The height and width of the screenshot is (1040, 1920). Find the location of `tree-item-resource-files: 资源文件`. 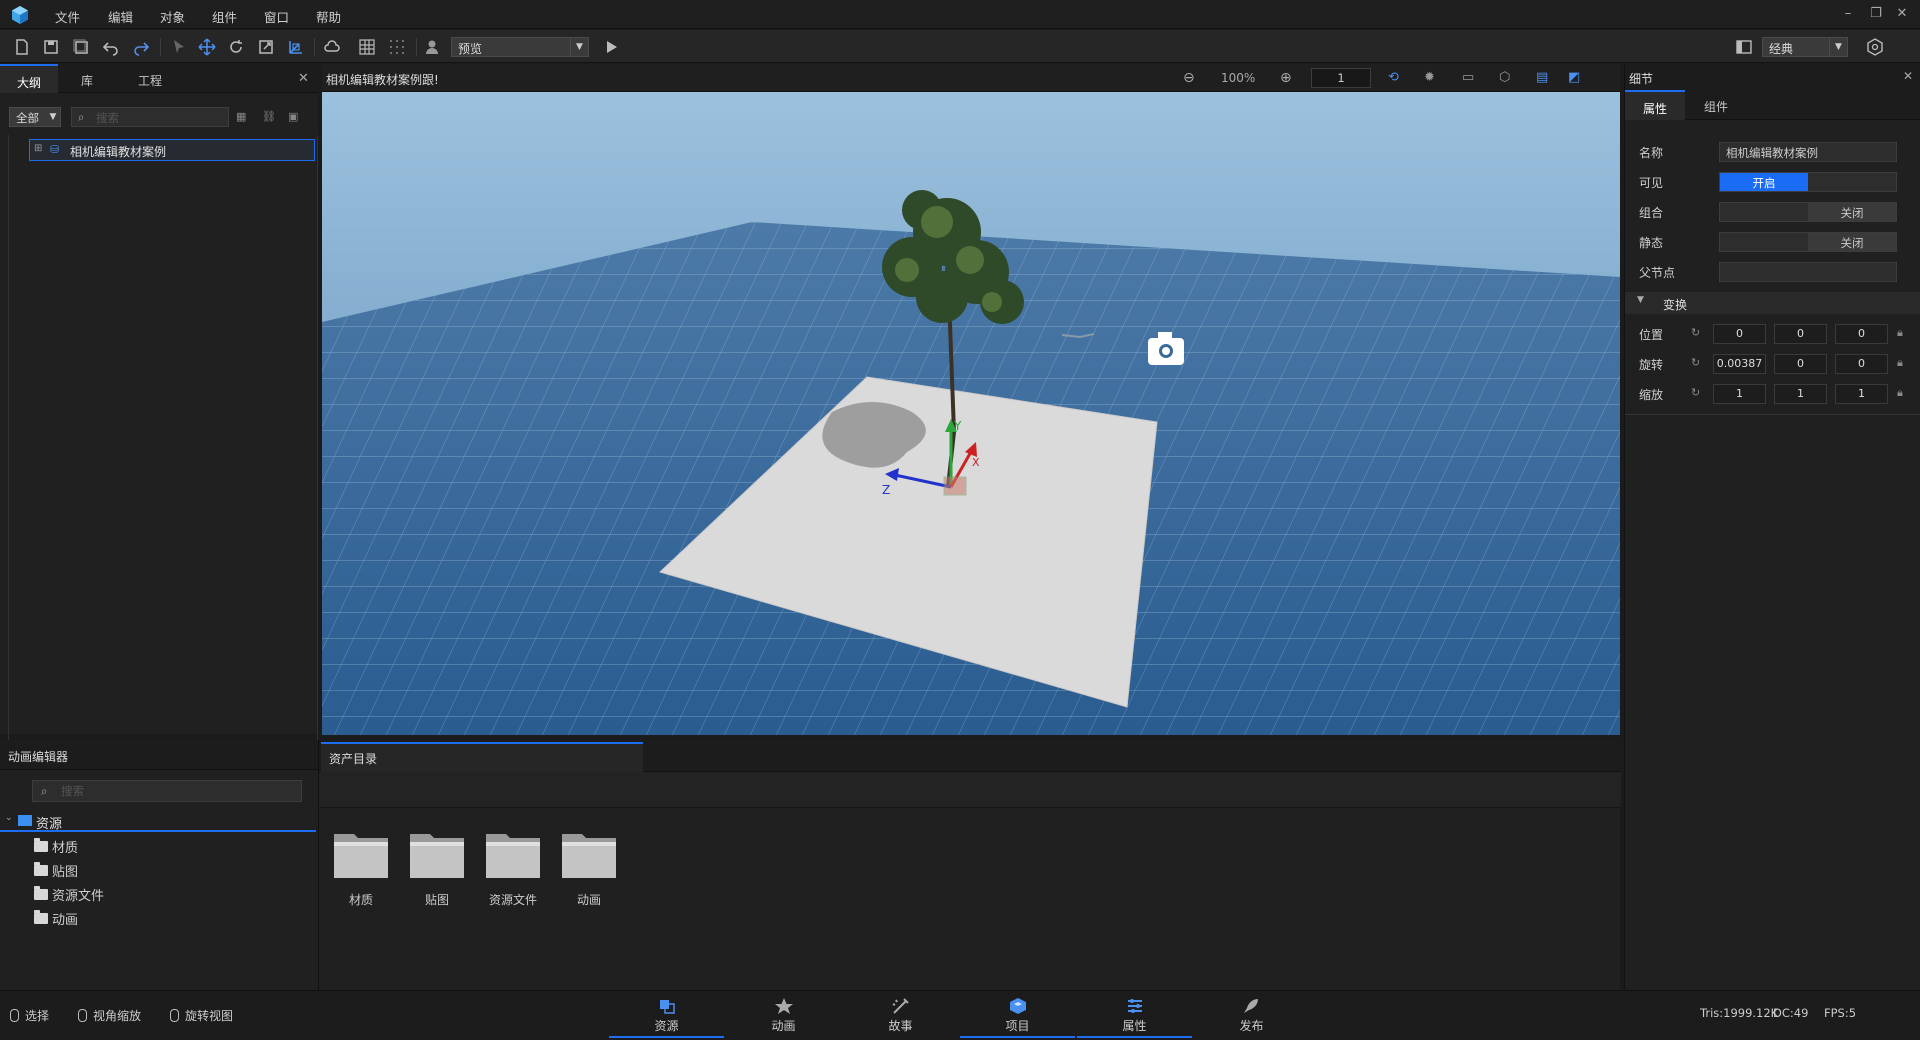

tree-item-resource-files: 资源文件 is located at coordinates (69, 894).